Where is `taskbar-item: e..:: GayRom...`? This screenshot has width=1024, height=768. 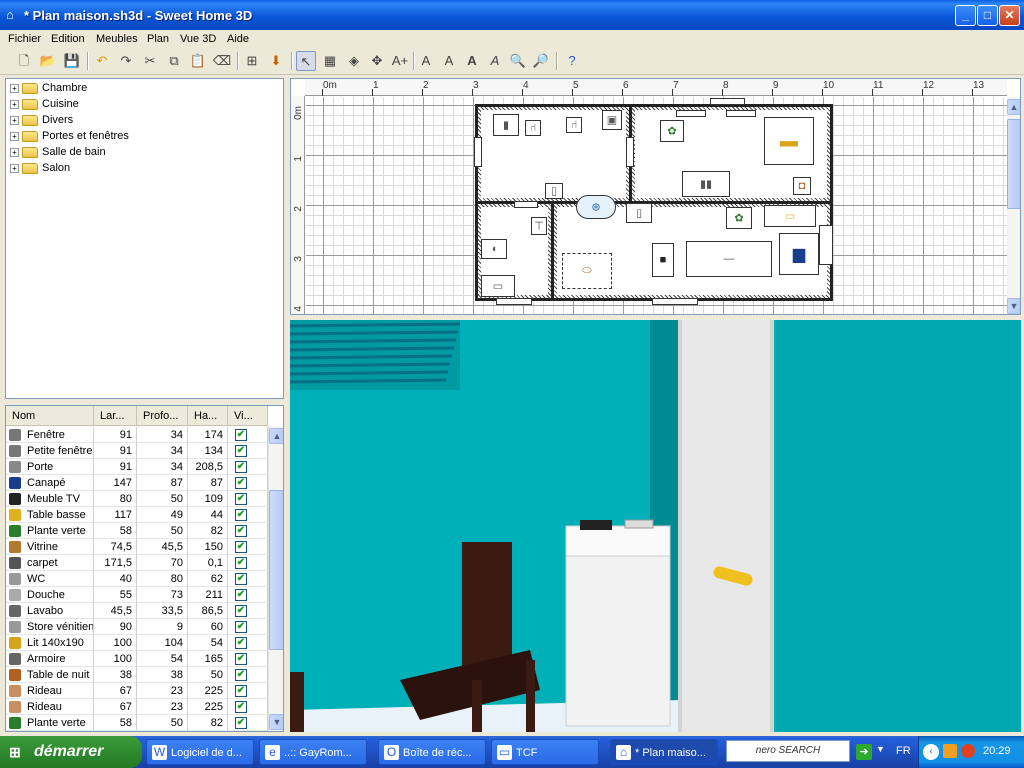
taskbar-item: e..:: GayRom... is located at coordinates (313, 752).